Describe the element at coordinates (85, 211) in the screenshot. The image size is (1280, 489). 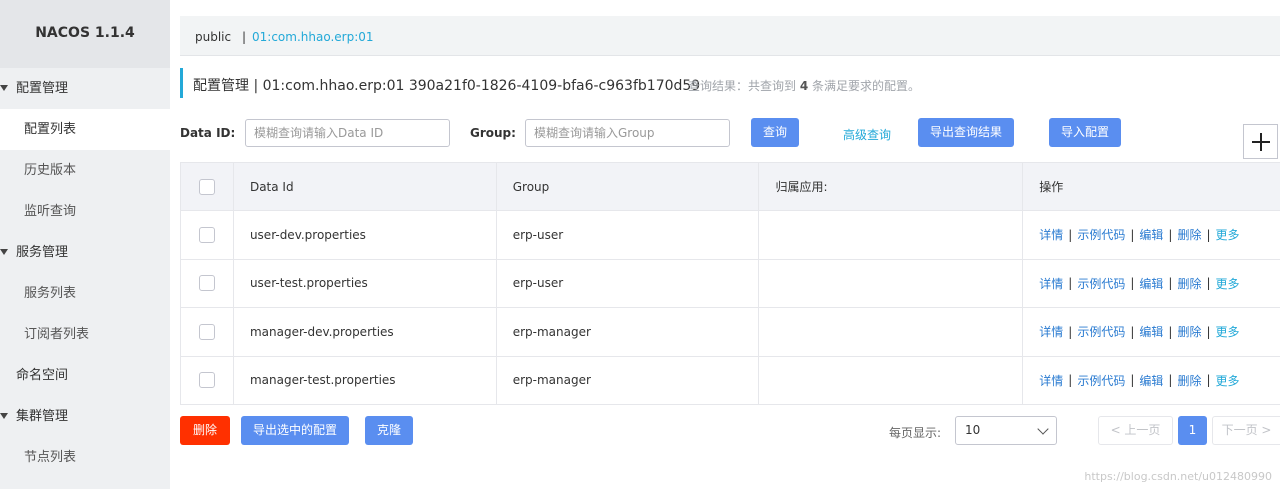
I see `sidebar-item-3: 监听查询` at that location.